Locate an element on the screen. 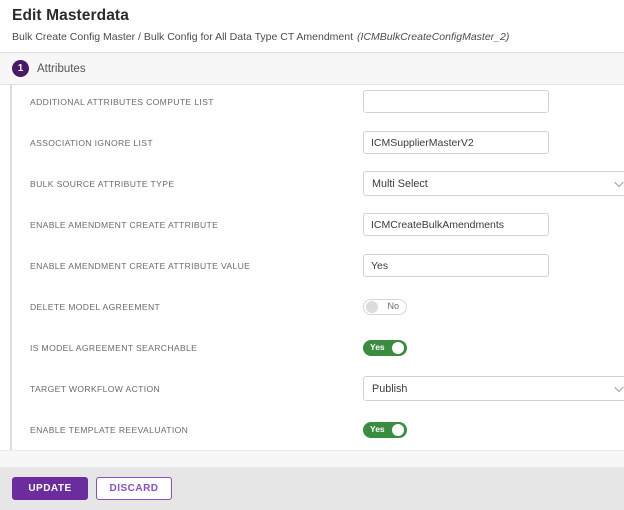  additional-attributes-compute-list-input is located at coordinates (456, 101).